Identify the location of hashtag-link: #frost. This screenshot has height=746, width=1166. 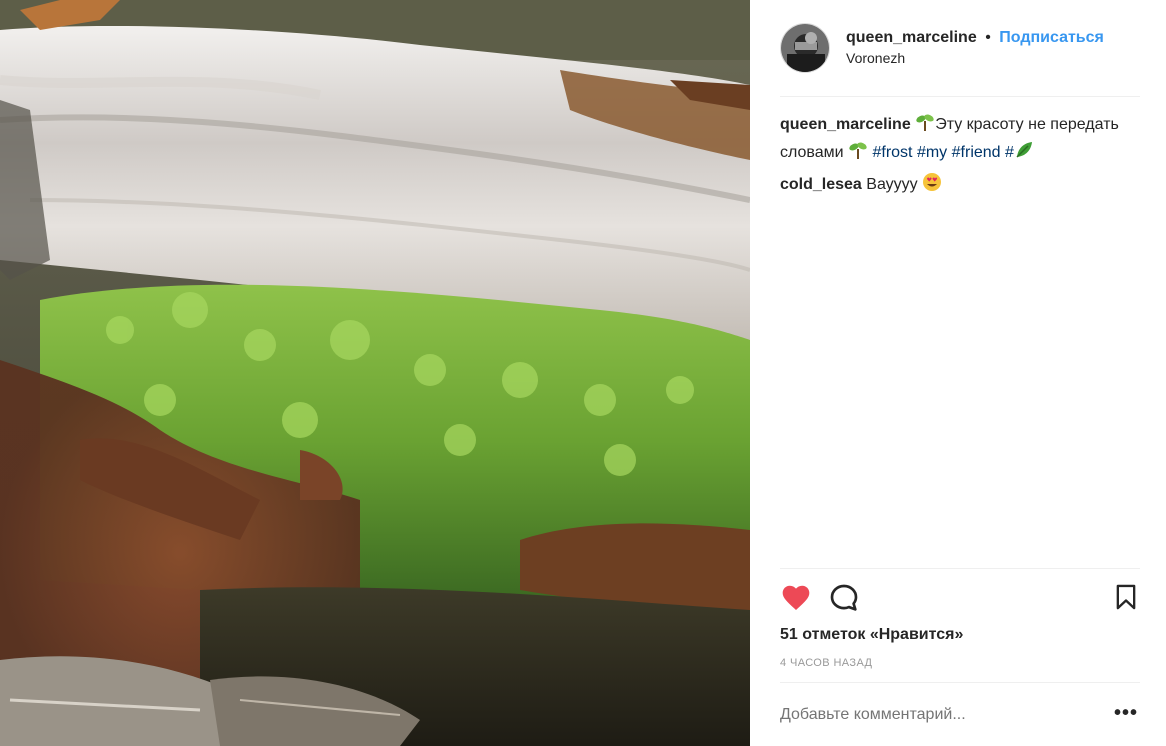
(892, 152).